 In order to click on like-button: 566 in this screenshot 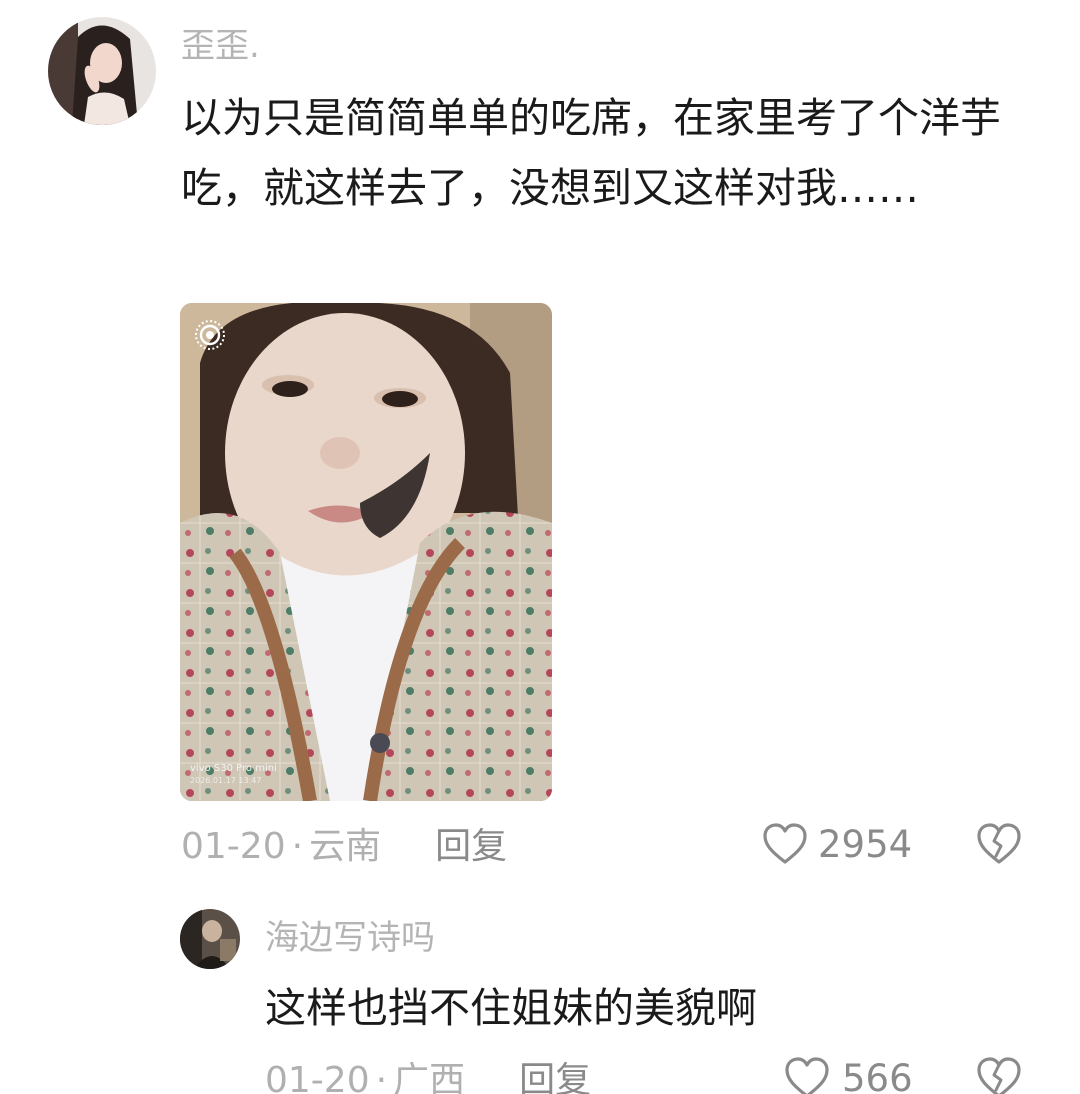, I will do `click(848, 1075)`.